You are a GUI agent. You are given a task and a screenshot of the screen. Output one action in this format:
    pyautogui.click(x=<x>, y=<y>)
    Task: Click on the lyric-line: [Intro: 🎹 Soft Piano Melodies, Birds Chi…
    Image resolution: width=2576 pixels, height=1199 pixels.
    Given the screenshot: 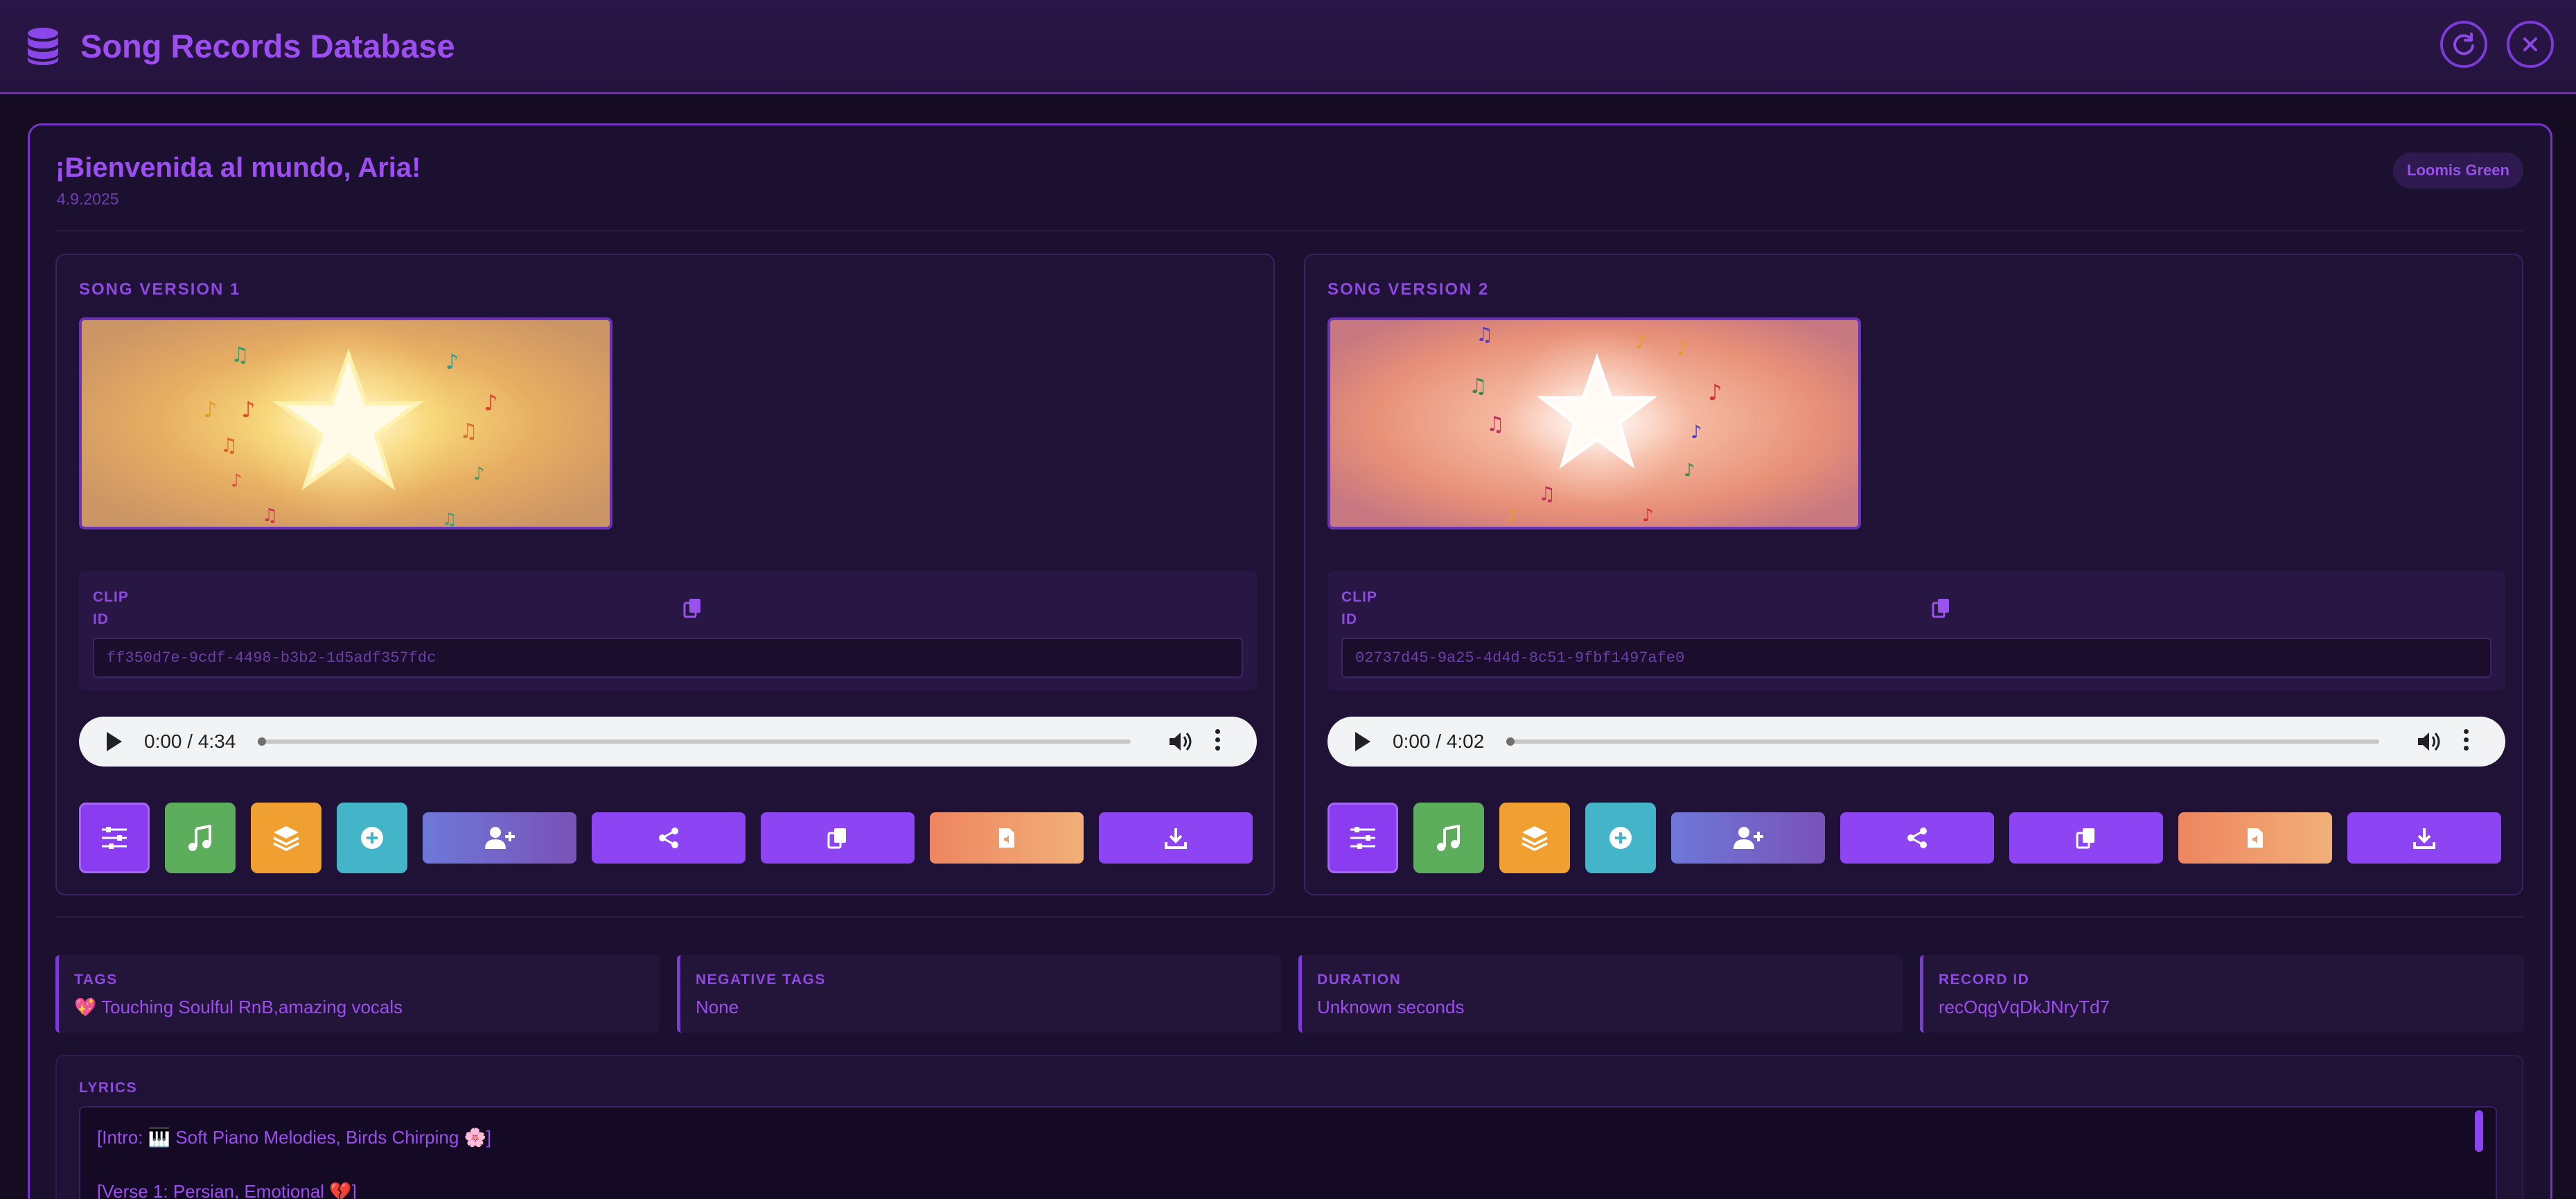 What is the action you would take?
    pyautogui.click(x=294, y=1137)
    